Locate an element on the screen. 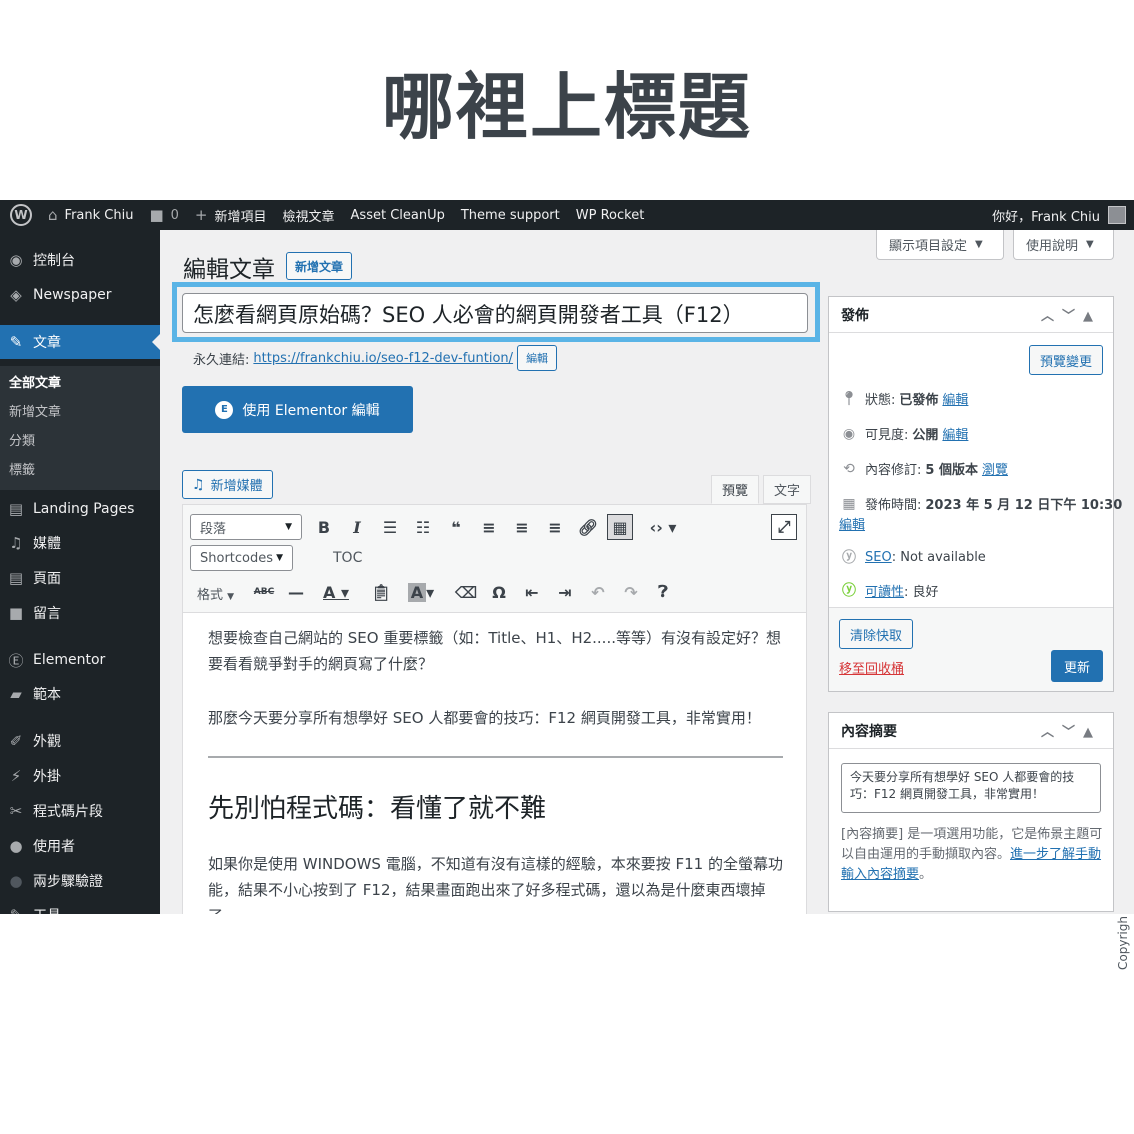 Image resolution: width=1134 pixels, height=1134 pixels. published-edit-link: 編輯 is located at coordinates (852, 523).